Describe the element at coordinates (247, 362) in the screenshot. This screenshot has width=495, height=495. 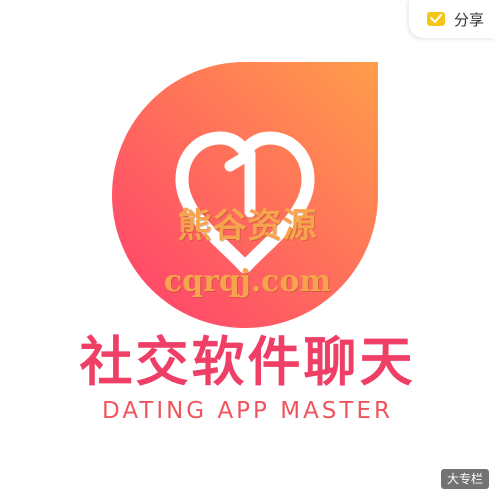
I see `app-title: 社交软件聊天` at that location.